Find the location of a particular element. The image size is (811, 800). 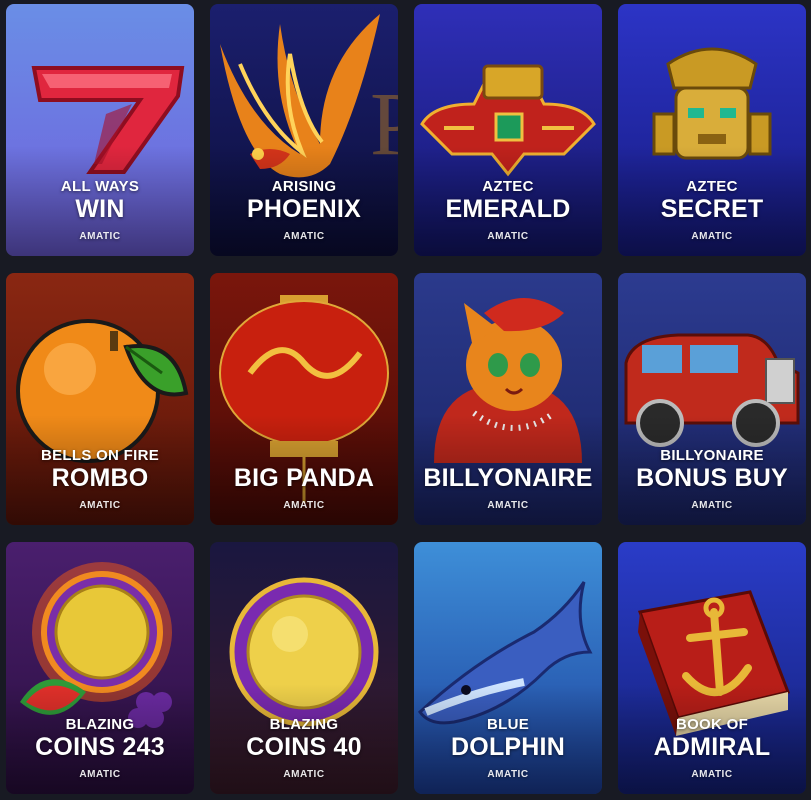

game-title-top: BLUE is located at coordinates (508, 724).